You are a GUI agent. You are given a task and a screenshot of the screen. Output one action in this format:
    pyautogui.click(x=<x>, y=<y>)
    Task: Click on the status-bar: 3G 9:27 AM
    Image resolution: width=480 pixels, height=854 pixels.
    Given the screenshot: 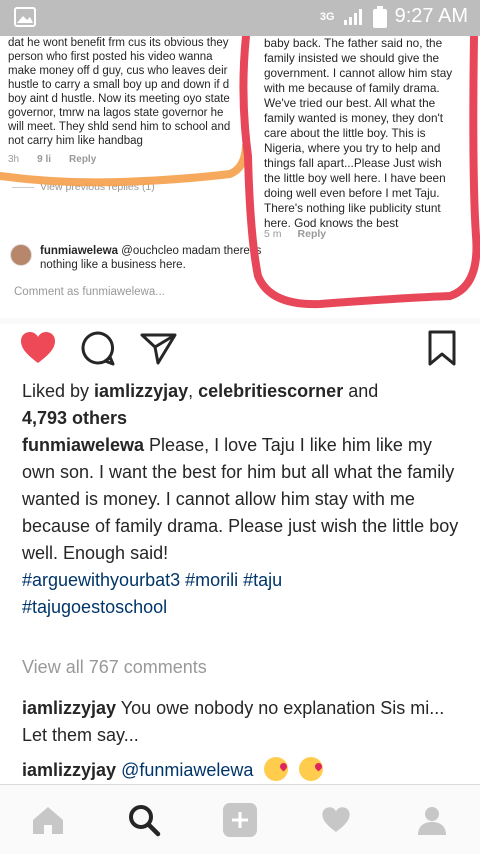 What is the action you would take?
    pyautogui.click(x=240, y=18)
    